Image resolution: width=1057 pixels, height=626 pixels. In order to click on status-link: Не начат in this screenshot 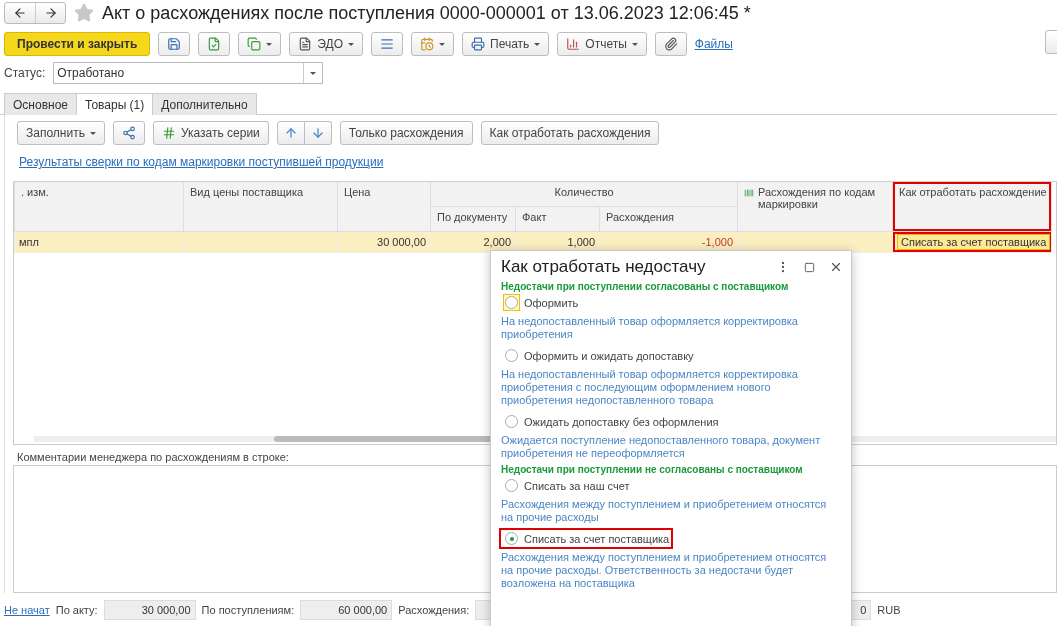, I will do `click(27, 609)`.